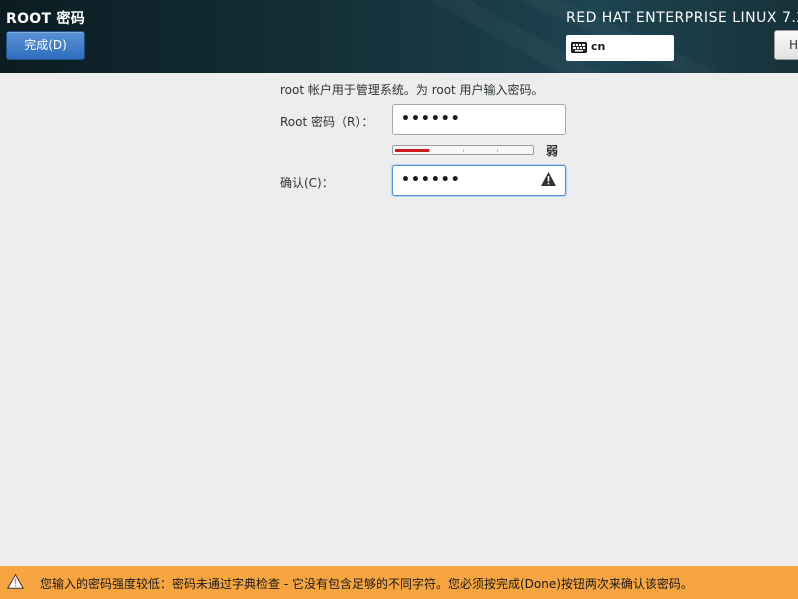 The height and width of the screenshot is (599, 798). I want to click on keyboard-icon, so click(579, 47).